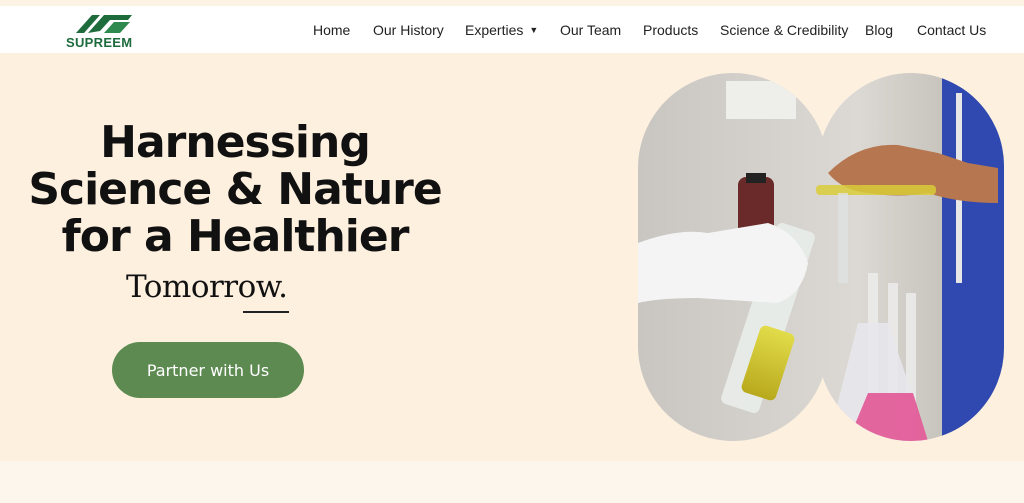 This screenshot has height=503, width=1024. What do you see at coordinates (951, 30) in the screenshot?
I see `nav-contact-us: Contact Us` at bounding box center [951, 30].